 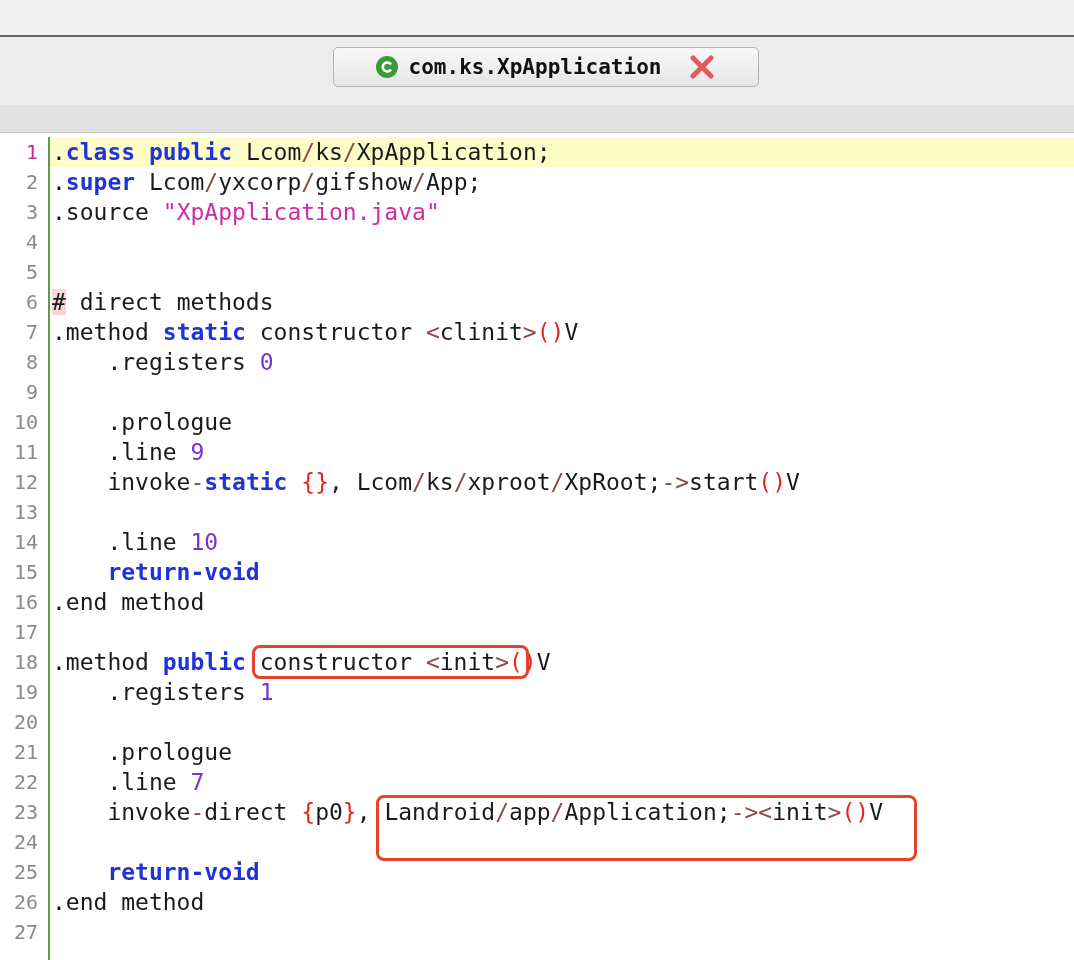 What do you see at coordinates (744, 812) in the screenshot?
I see `code-token: ->` at bounding box center [744, 812].